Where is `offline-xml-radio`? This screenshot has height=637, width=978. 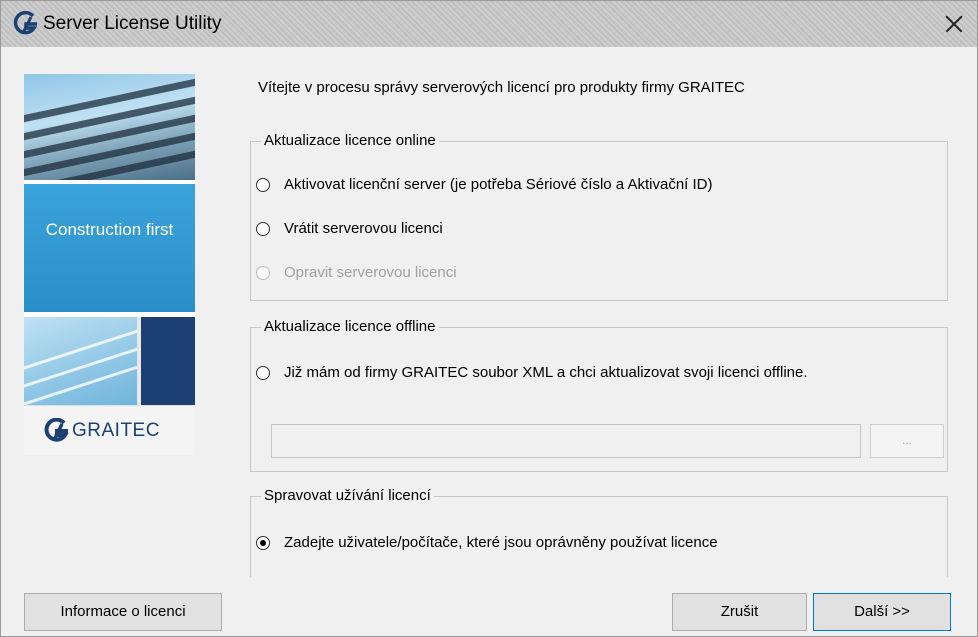 offline-xml-radio is located at coordinates (263, 373).